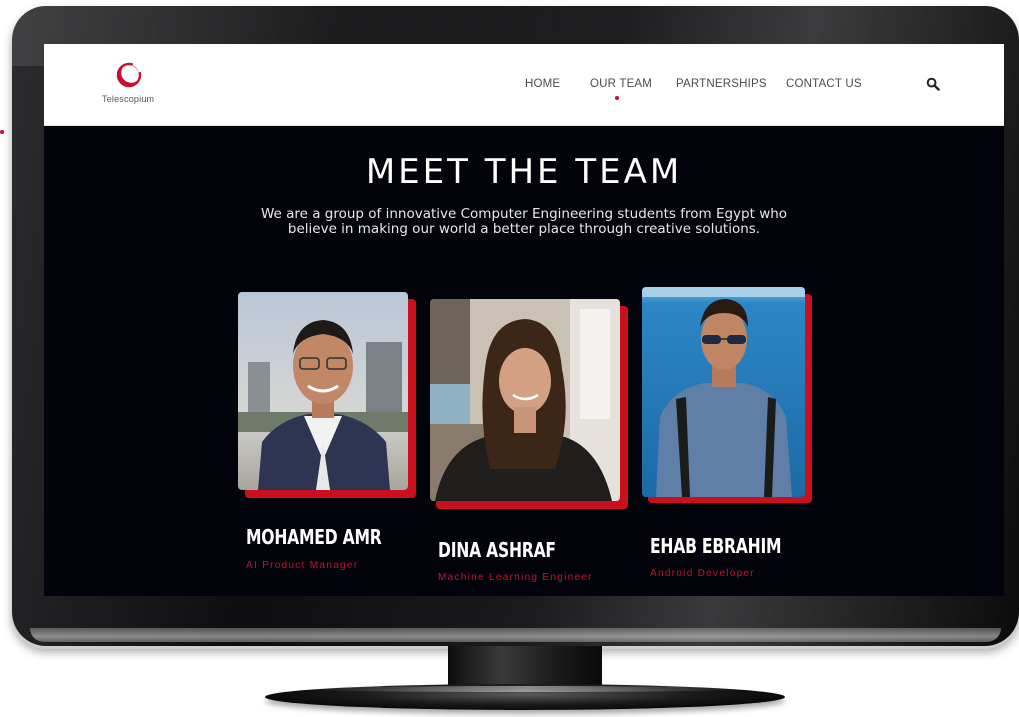 This screenshot has height=717, width=1019. I want to click on member-name: EHAB EBRAHIM, so click(716, 546).